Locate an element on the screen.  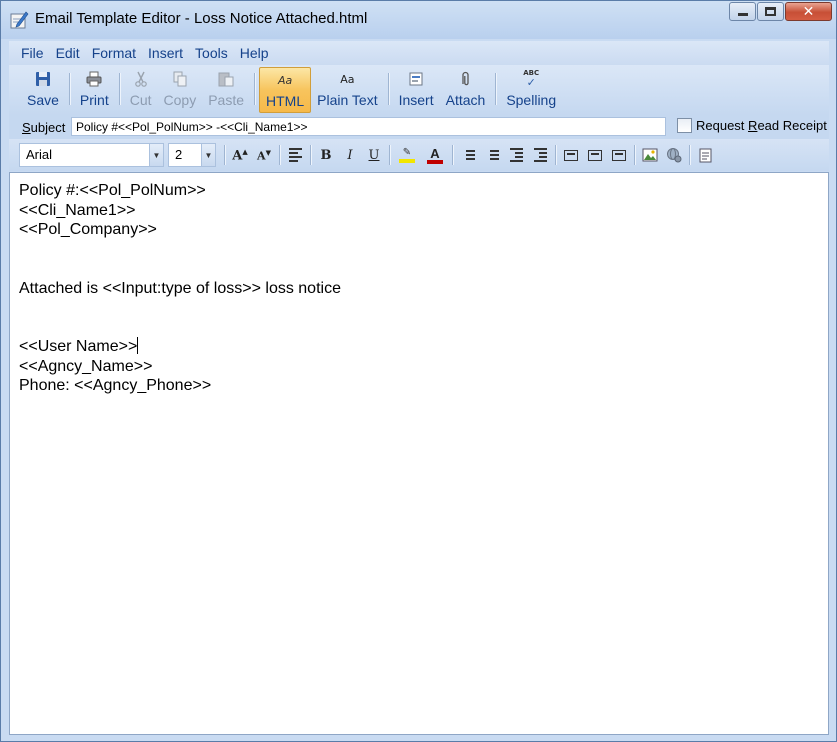
highlight-color-button: ✎ is located at coordinates (407, 155).